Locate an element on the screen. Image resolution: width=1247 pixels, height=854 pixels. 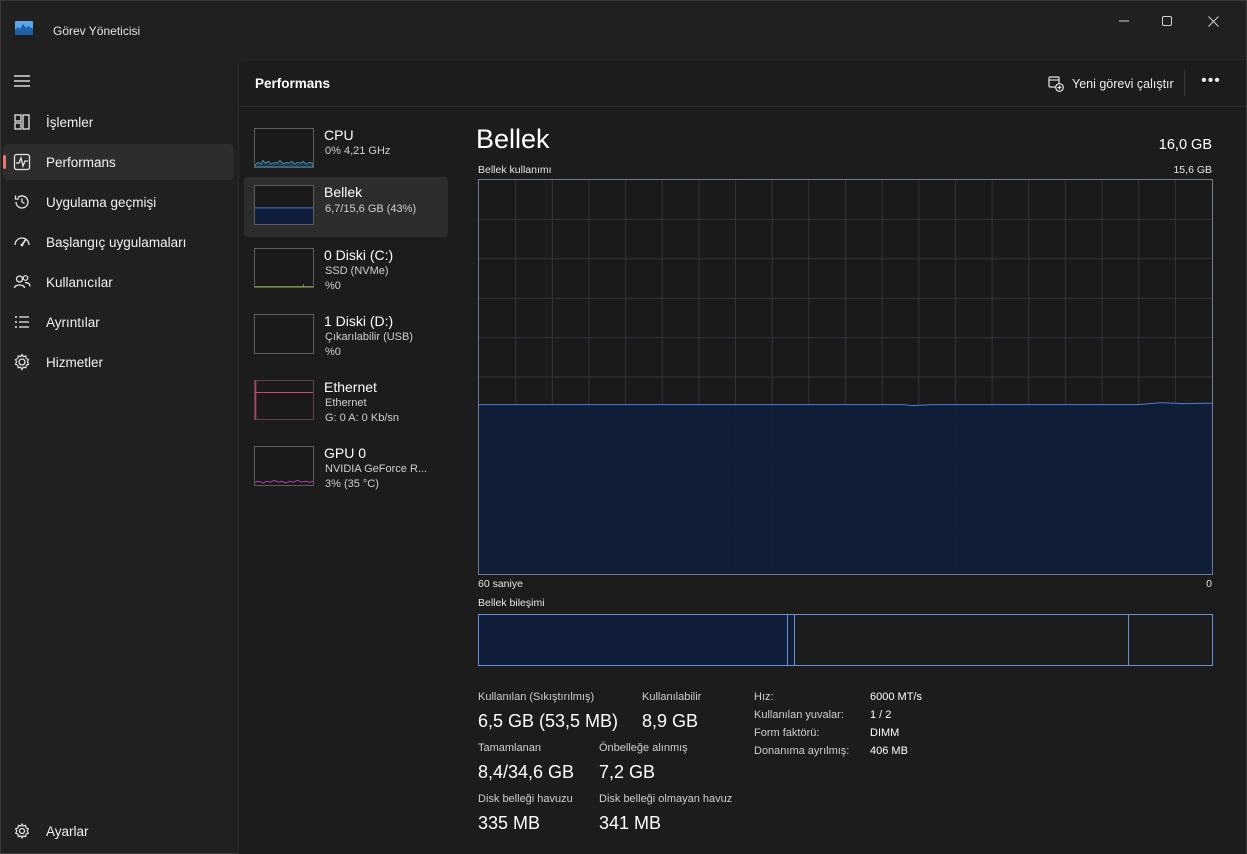
stat-committed-label: Tamamlanan is located at coordinates (509, 748).